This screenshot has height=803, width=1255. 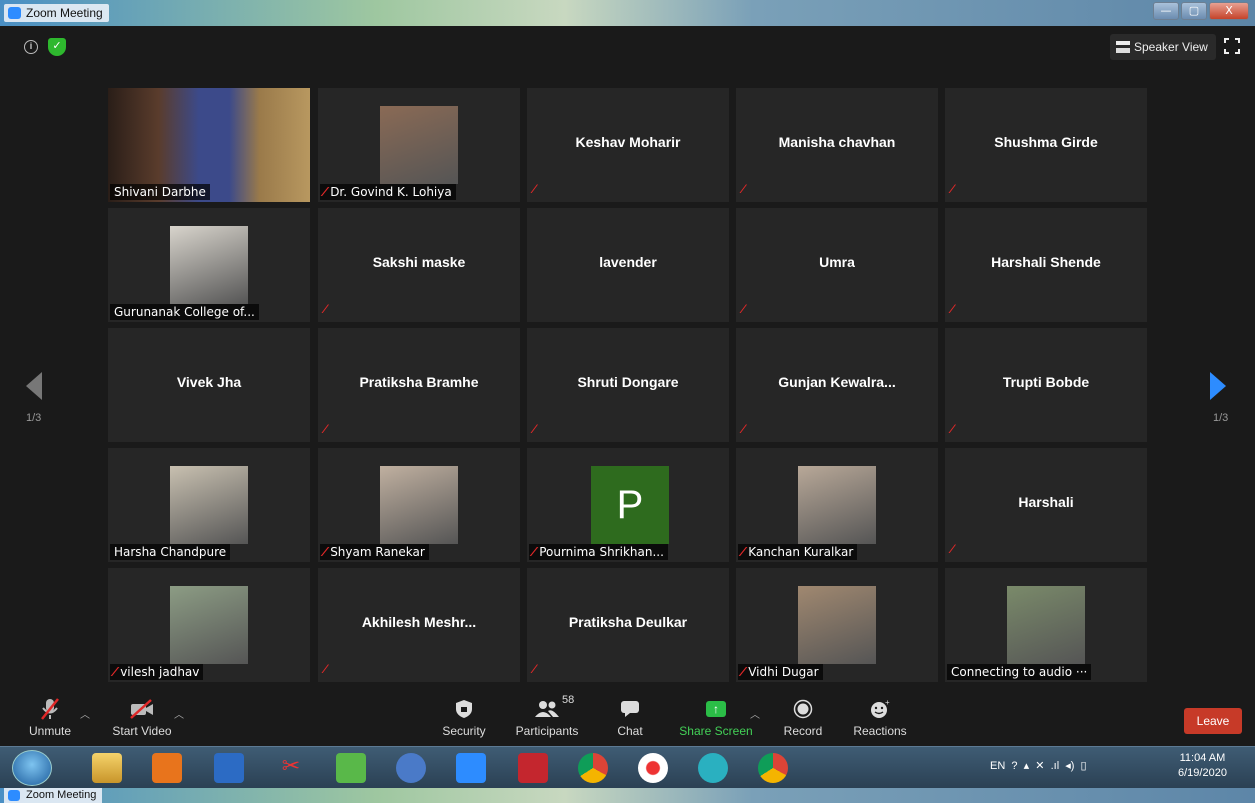 I want to click on participant-avatar: P, so click(x=630, y=505).